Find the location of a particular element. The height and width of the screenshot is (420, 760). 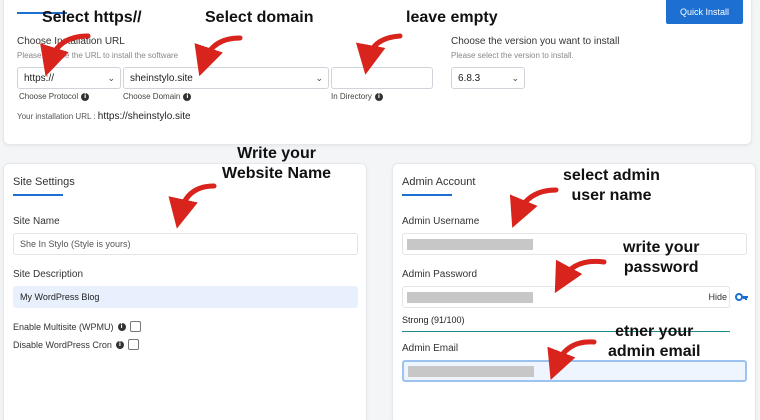

cron-row: Disable WordPress Cron i is located at coordinates (76, 344).